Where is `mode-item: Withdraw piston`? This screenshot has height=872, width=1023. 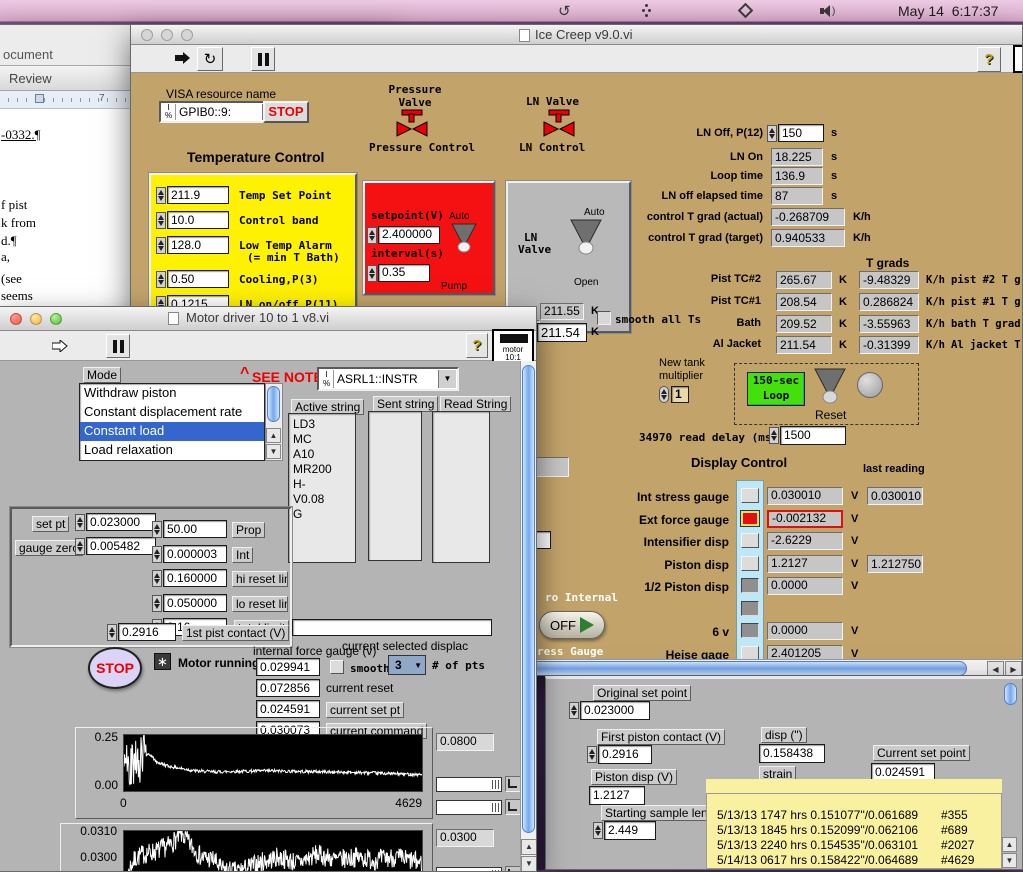 mode-item: Withdraw piston is located at coordinates (172, 393).